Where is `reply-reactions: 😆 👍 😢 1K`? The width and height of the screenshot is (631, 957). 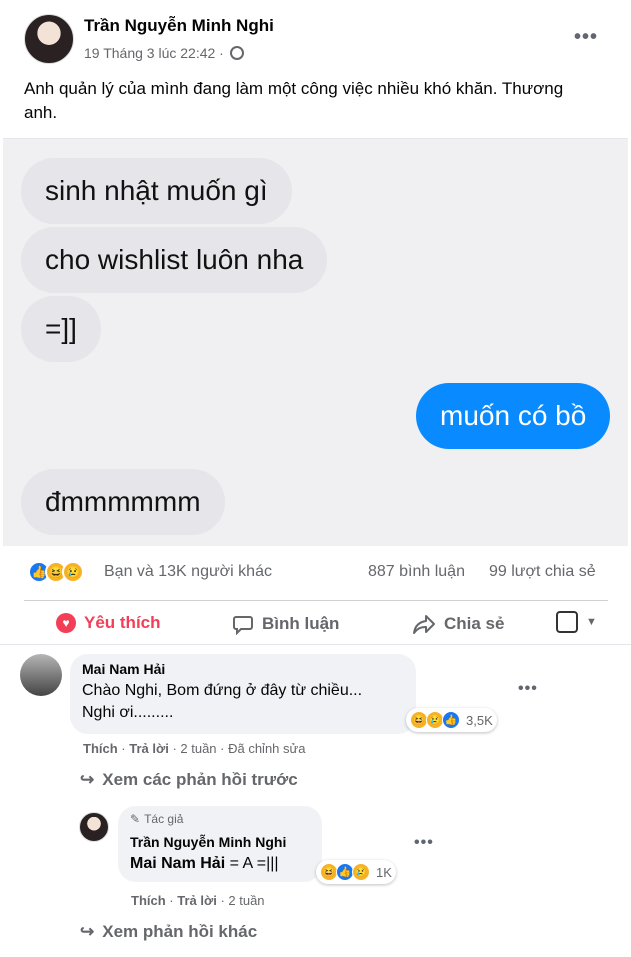
reply-reactions: 😆 👍 😢 1K is located at coordinates (356, 872).